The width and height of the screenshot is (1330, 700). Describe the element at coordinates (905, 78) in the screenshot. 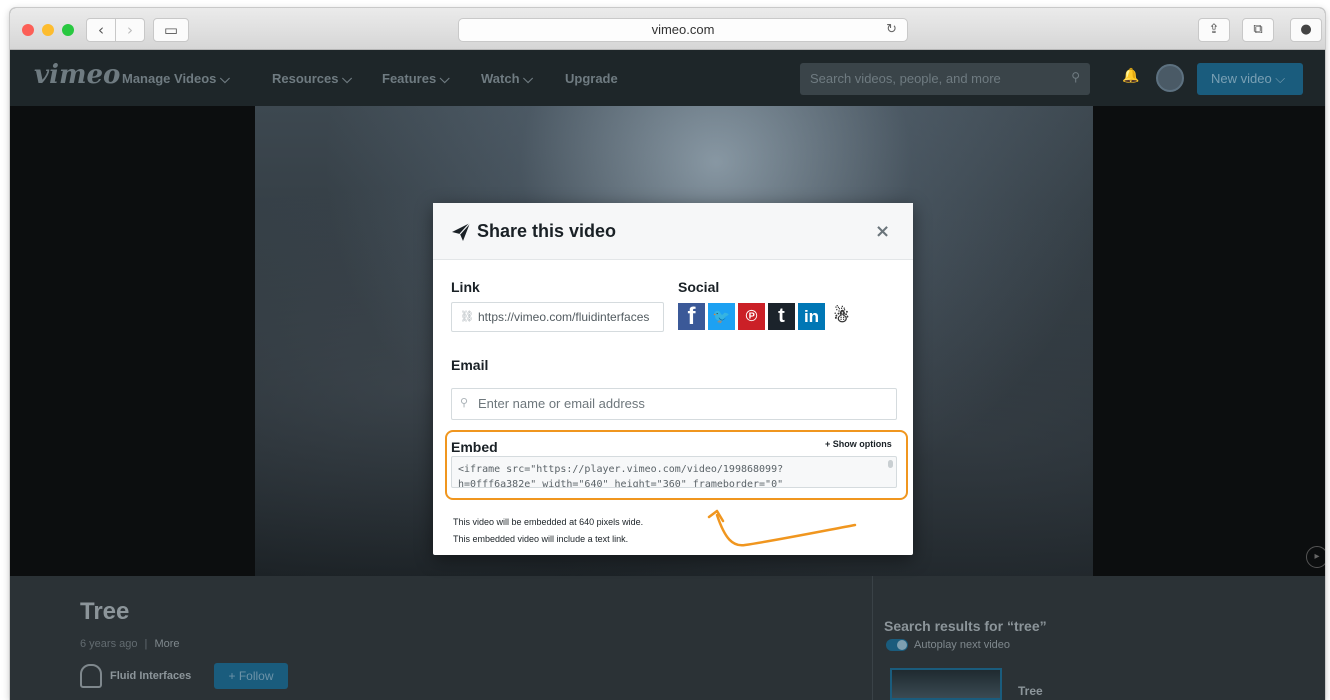

I see `site-search-placeholder: Search videos, people, and more` at that location.